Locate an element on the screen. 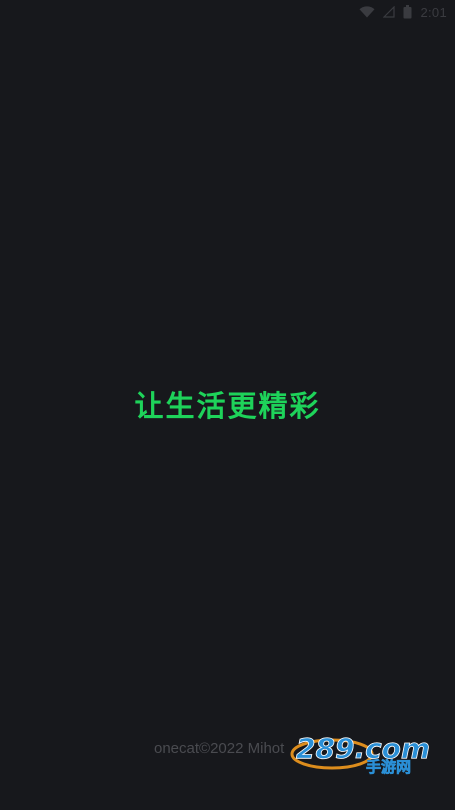  wifi-icon is located at coordinates (367, 12).